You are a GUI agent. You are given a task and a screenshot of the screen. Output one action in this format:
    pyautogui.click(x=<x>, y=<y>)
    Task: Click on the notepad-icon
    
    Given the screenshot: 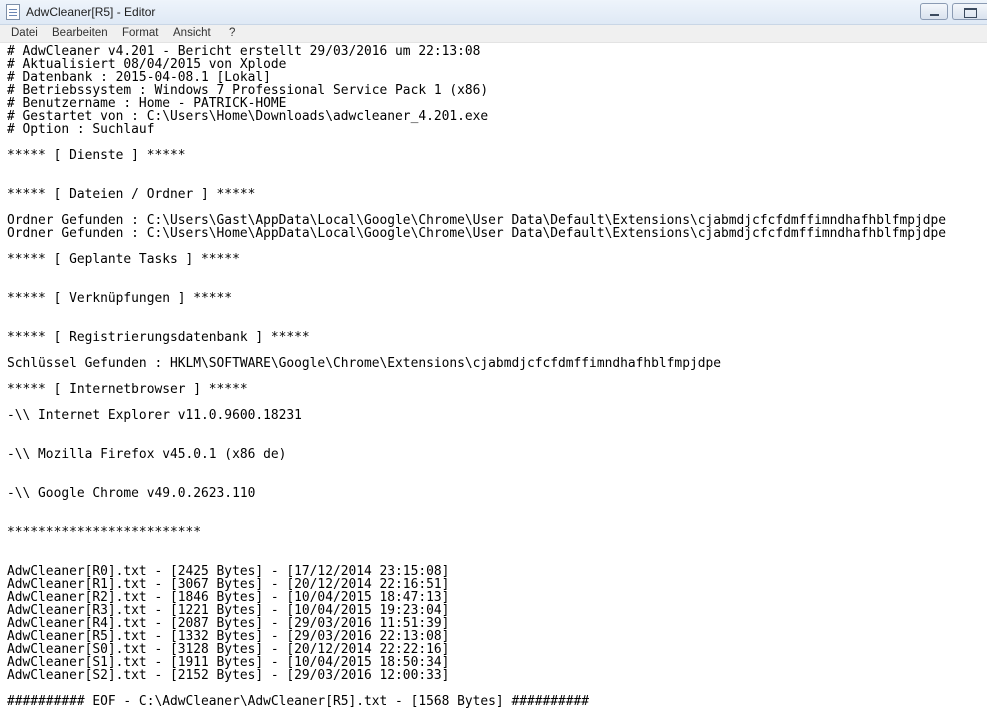 What is the action you would take?
    pyautogui.click(x=13, y=12)
    